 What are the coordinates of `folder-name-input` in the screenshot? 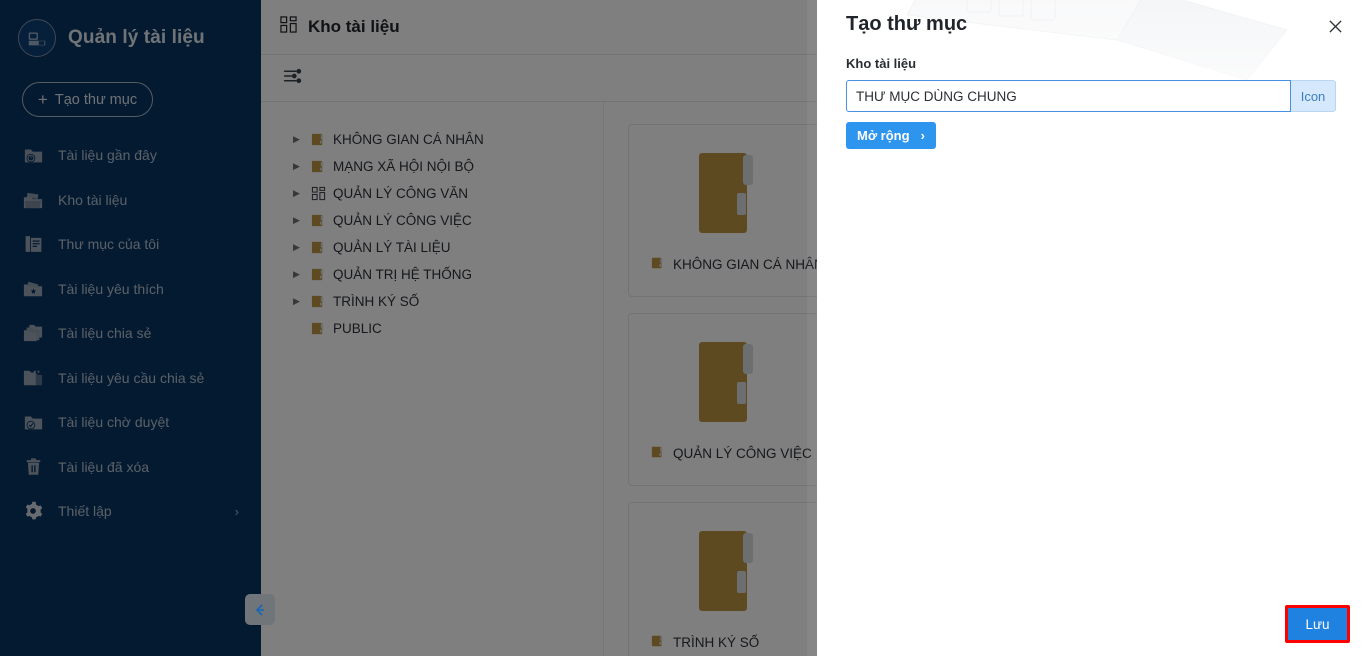 It's located at (1068, 96).